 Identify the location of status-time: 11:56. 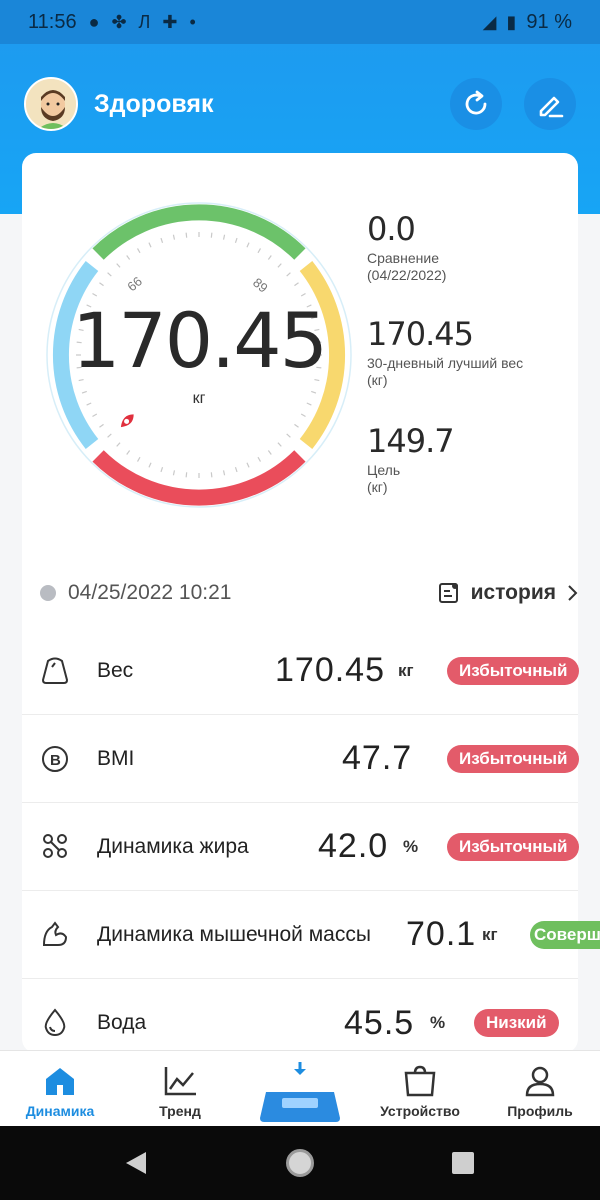
(52, 21).